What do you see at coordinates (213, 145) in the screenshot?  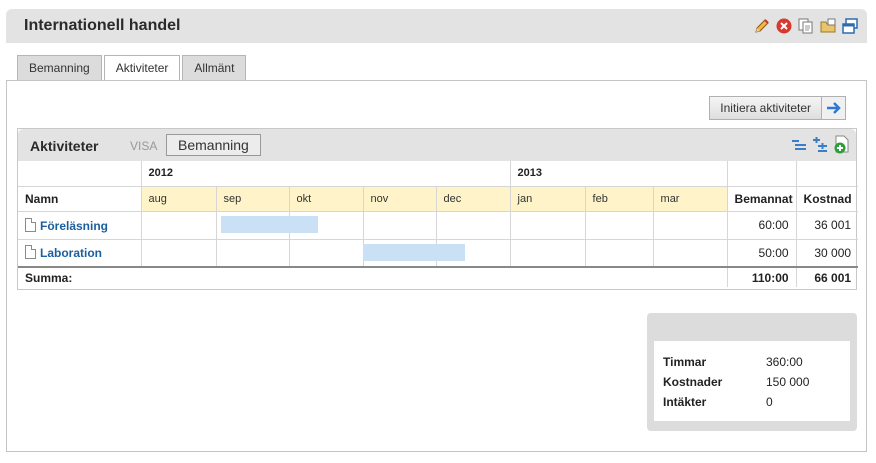 I see `view-bemanning-button: Bemanning` at bounding box center [213, 145].